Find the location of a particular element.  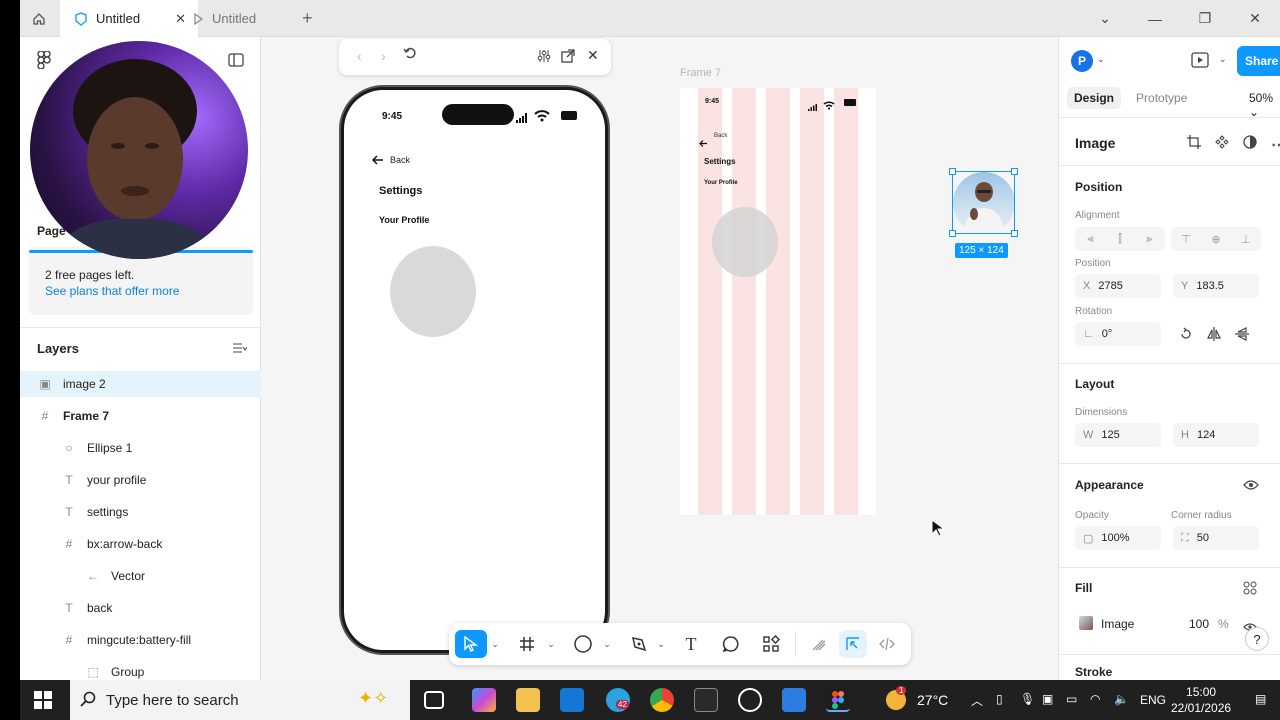

temperature: 27°C is located at coordinates (932, 700).